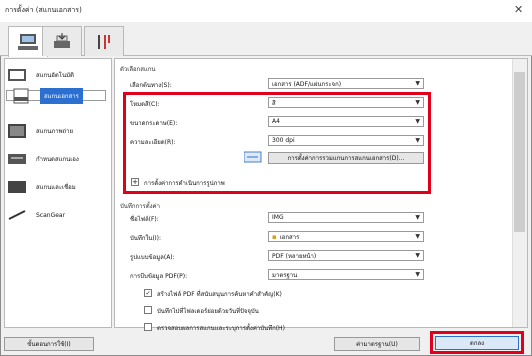 The width and height of the screenshot is (532, 356). Describe the element at coordinates (278, 217) in the screenshot. I see `filename-value: IMG` at that location.